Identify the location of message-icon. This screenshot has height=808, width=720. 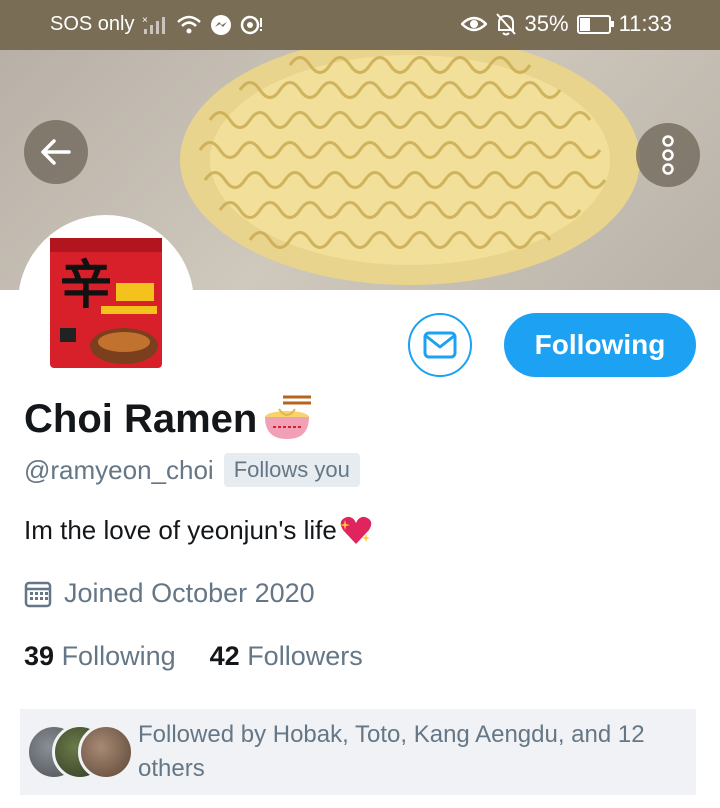
(440, 345).